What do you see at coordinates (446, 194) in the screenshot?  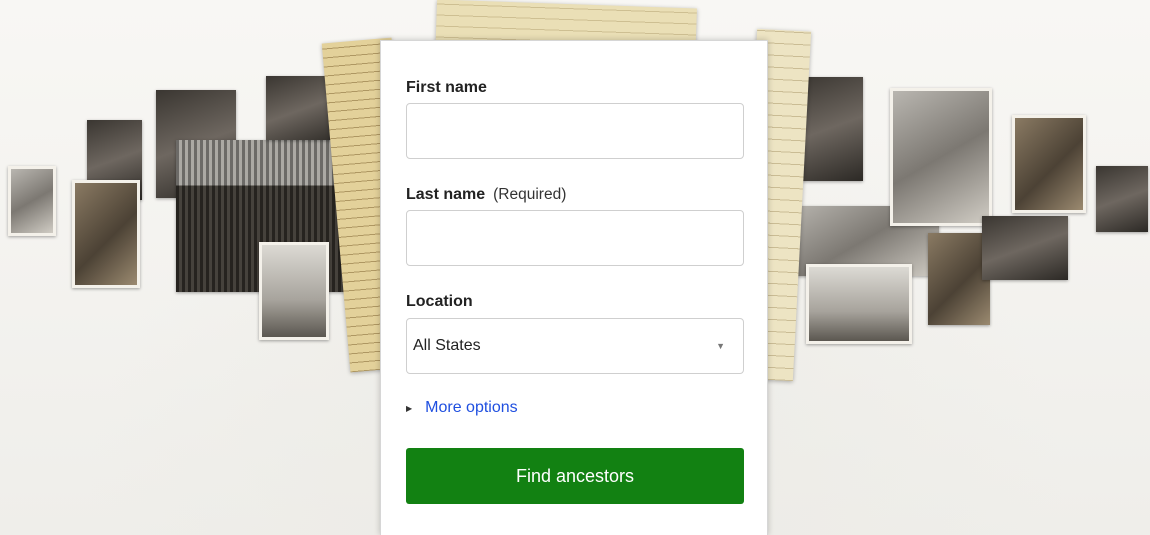 I see `last-name-label-text: Last name` at bounding box center [446, 194].